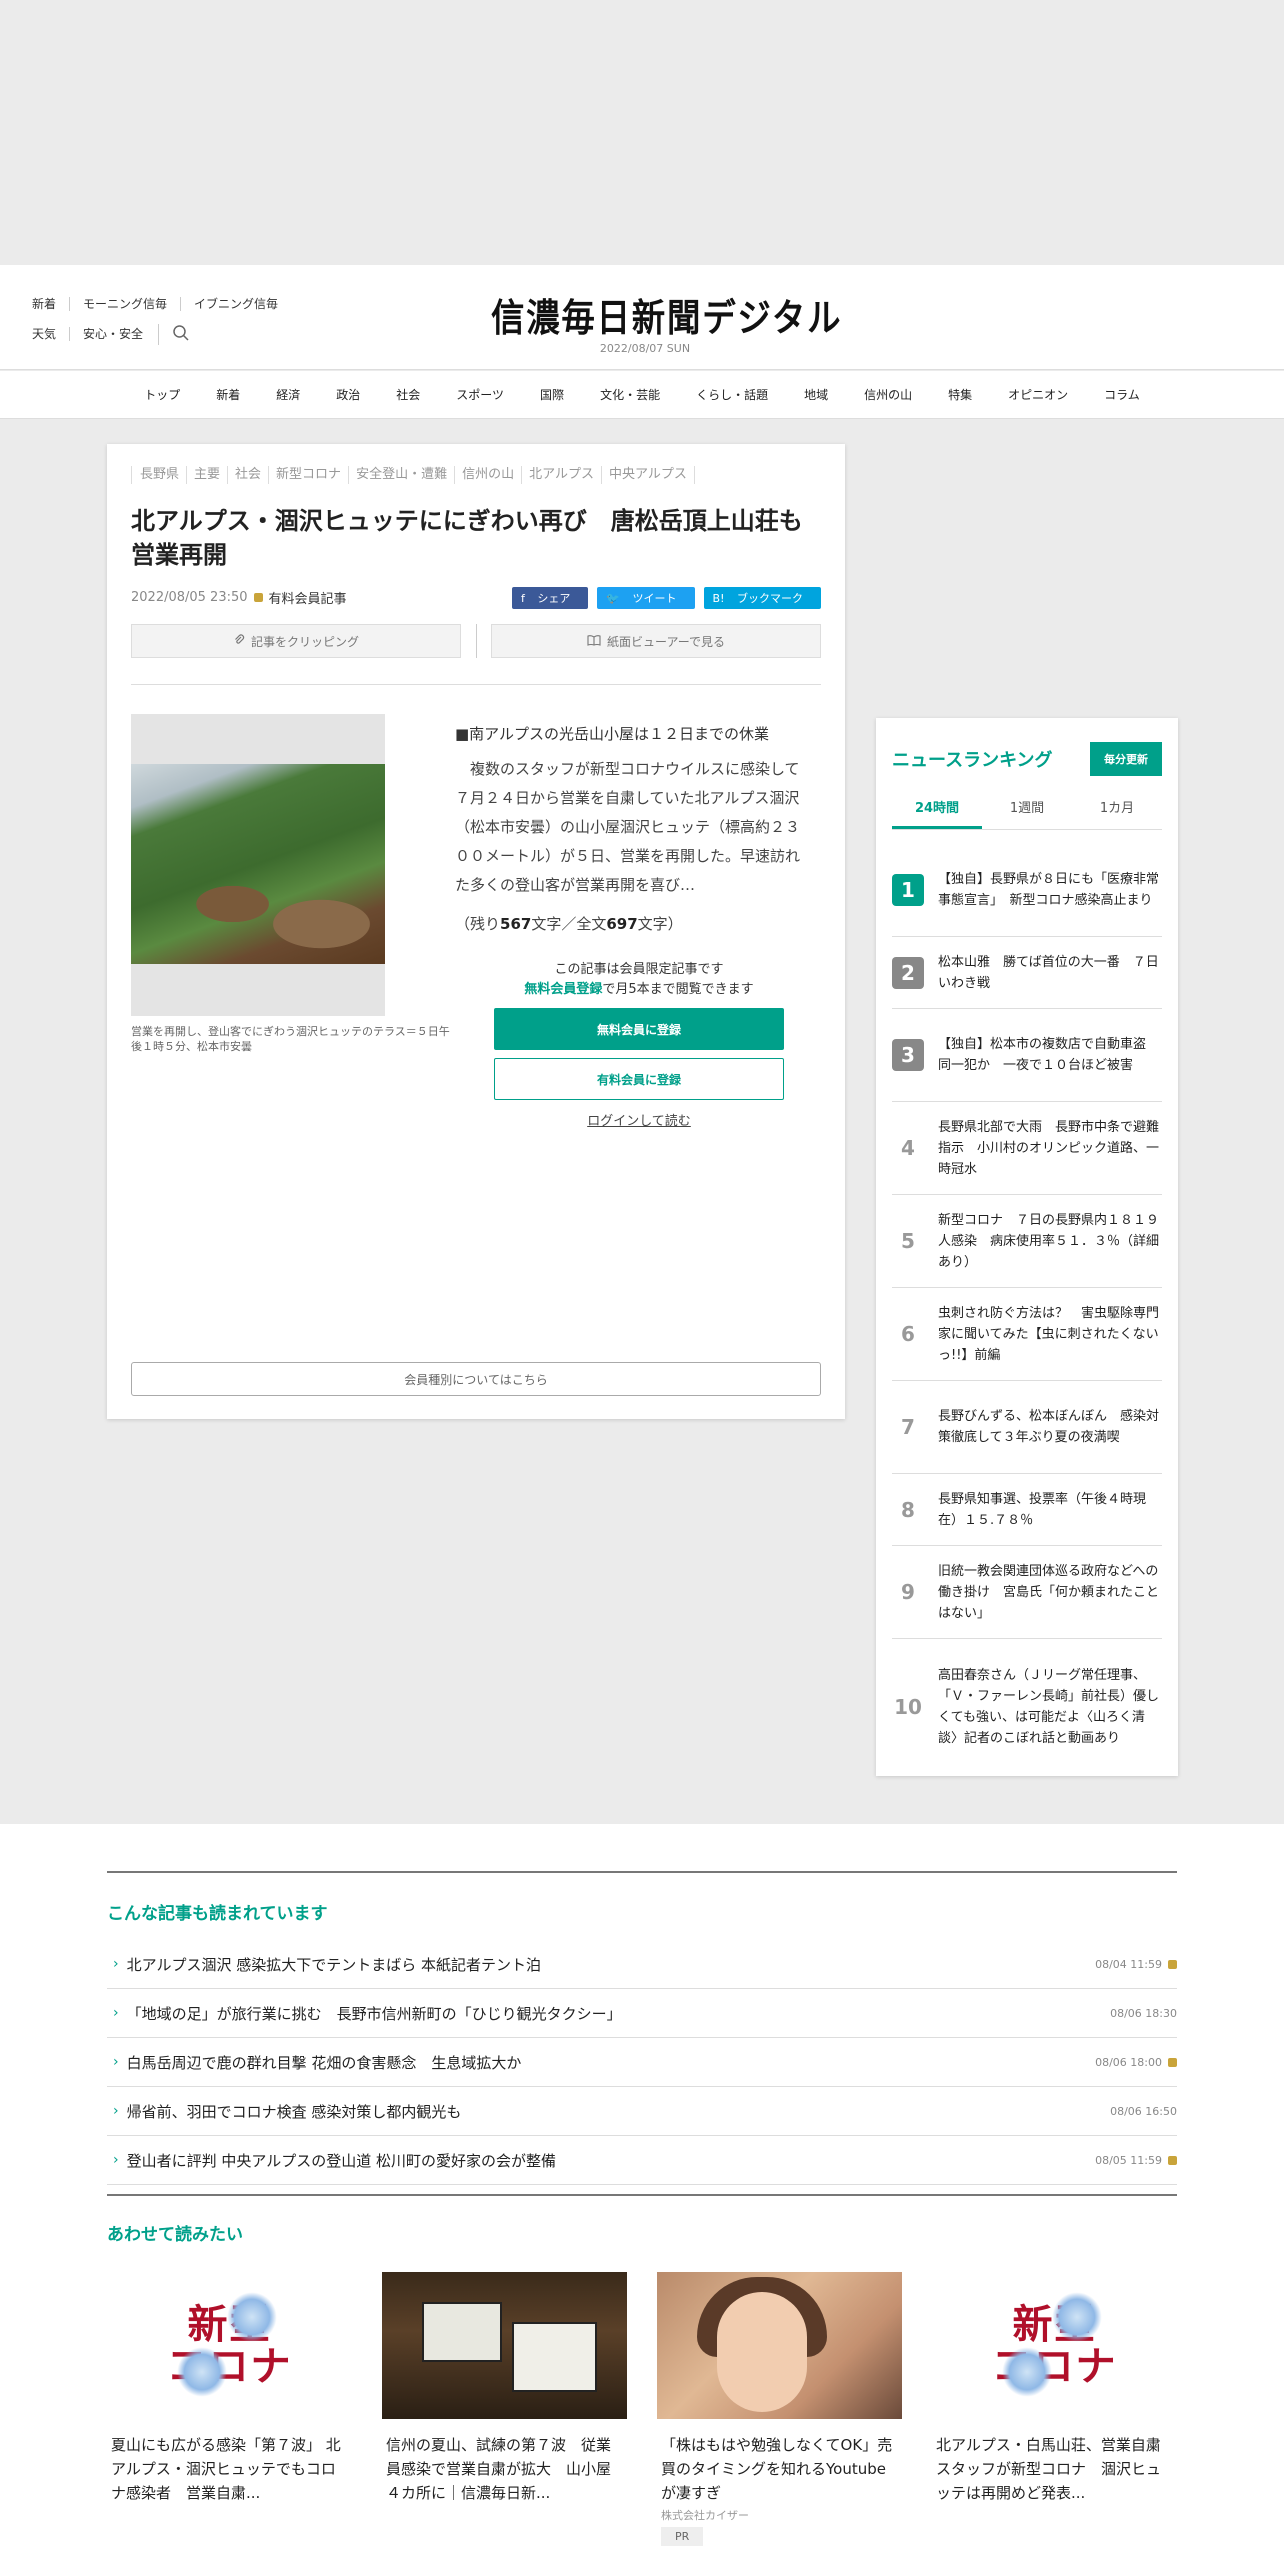 The width and height of the screenshot is (1284, 2568). Describe the element at coordinates (235, 304) in the screenshot. I see `header-link-evening: イブニング信毎` at that location.